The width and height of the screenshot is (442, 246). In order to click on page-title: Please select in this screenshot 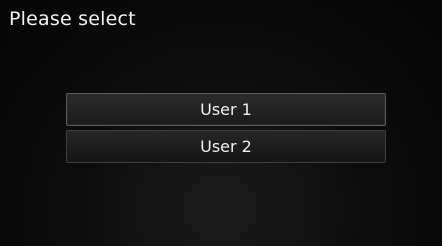, I will do `click(72, 19)`.